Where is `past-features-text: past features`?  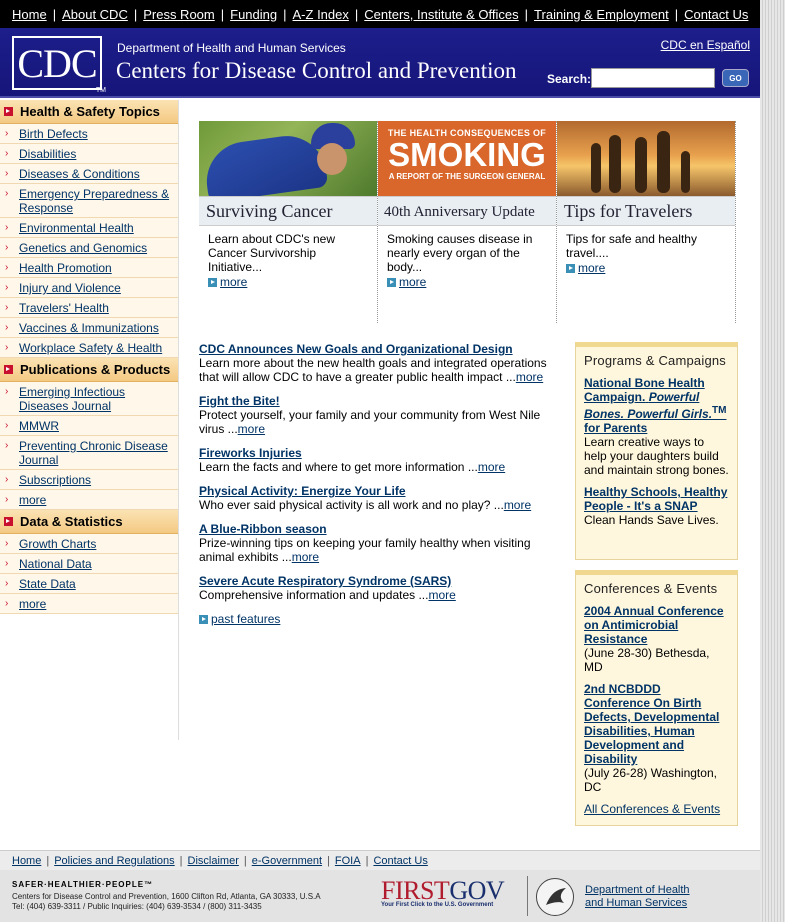
past-features-text: past features is located at coordinates (245, 619).